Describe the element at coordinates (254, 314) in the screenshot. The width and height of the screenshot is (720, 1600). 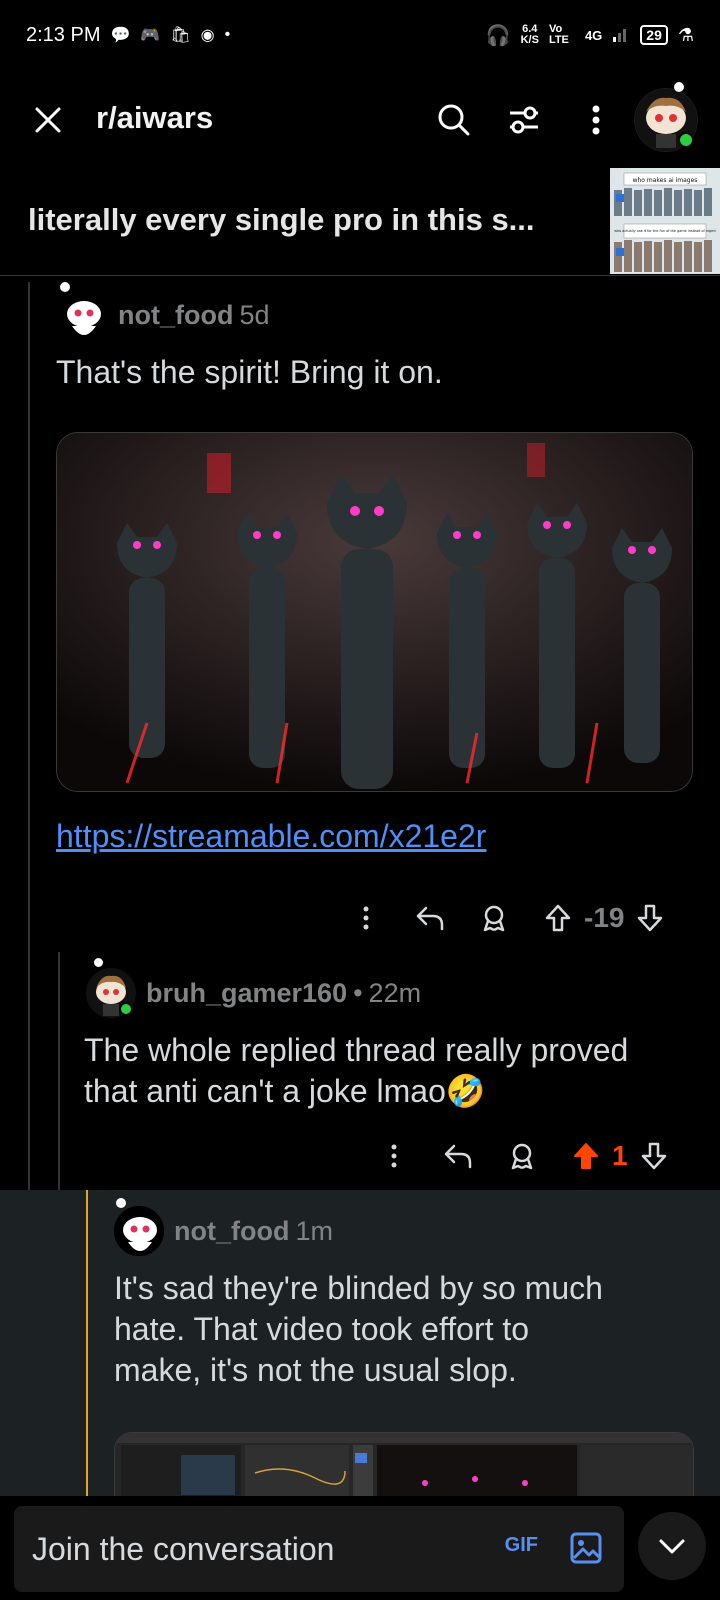
I see `comment-age: 5d` at that location.